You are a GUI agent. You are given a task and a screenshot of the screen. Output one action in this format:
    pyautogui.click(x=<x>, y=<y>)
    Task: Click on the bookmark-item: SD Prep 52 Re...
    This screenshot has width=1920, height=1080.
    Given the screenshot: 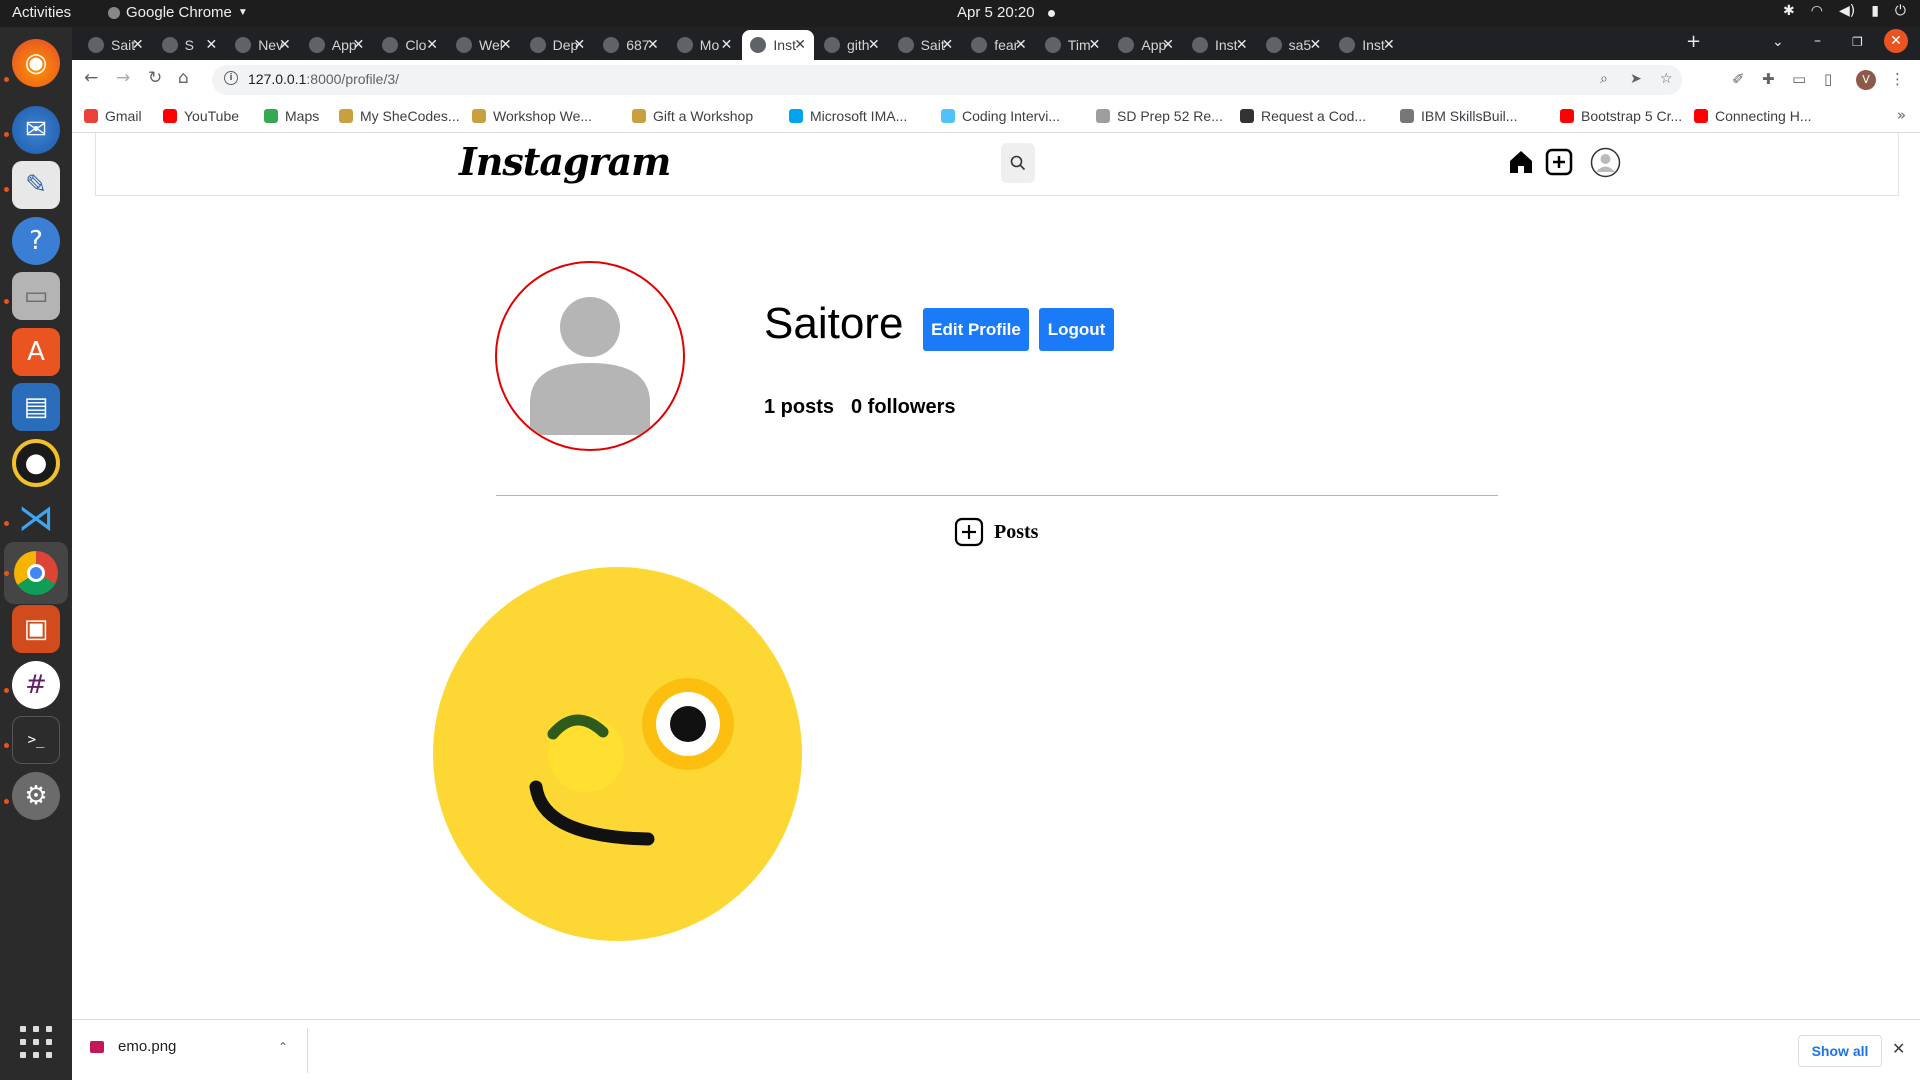 What is the action you would take?
    pyautogui.click(x=1159, y=116)
    